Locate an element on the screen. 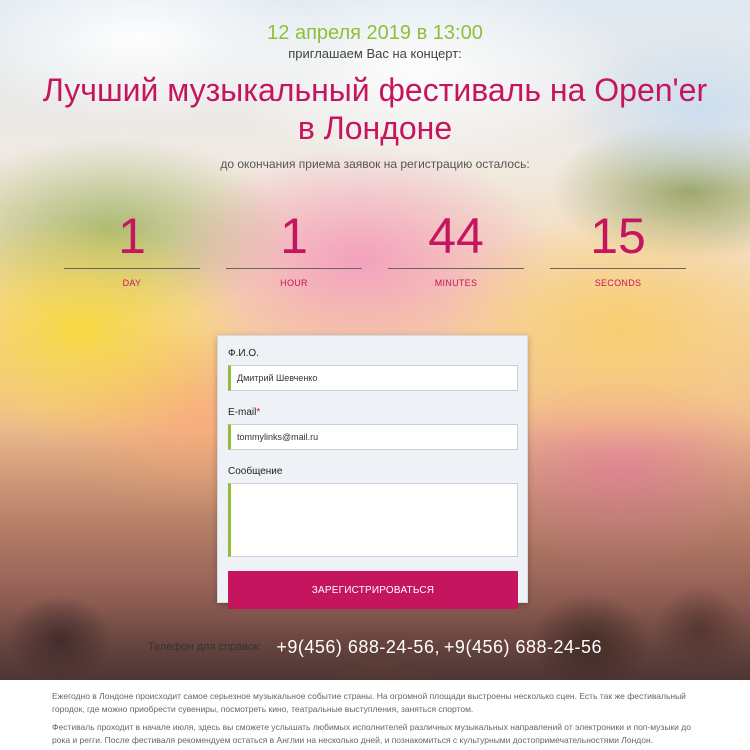 Image resolution: width=750 pixels, height=750 pixels. countdown-days: 1 DAY is located at coordinates (132, 248).